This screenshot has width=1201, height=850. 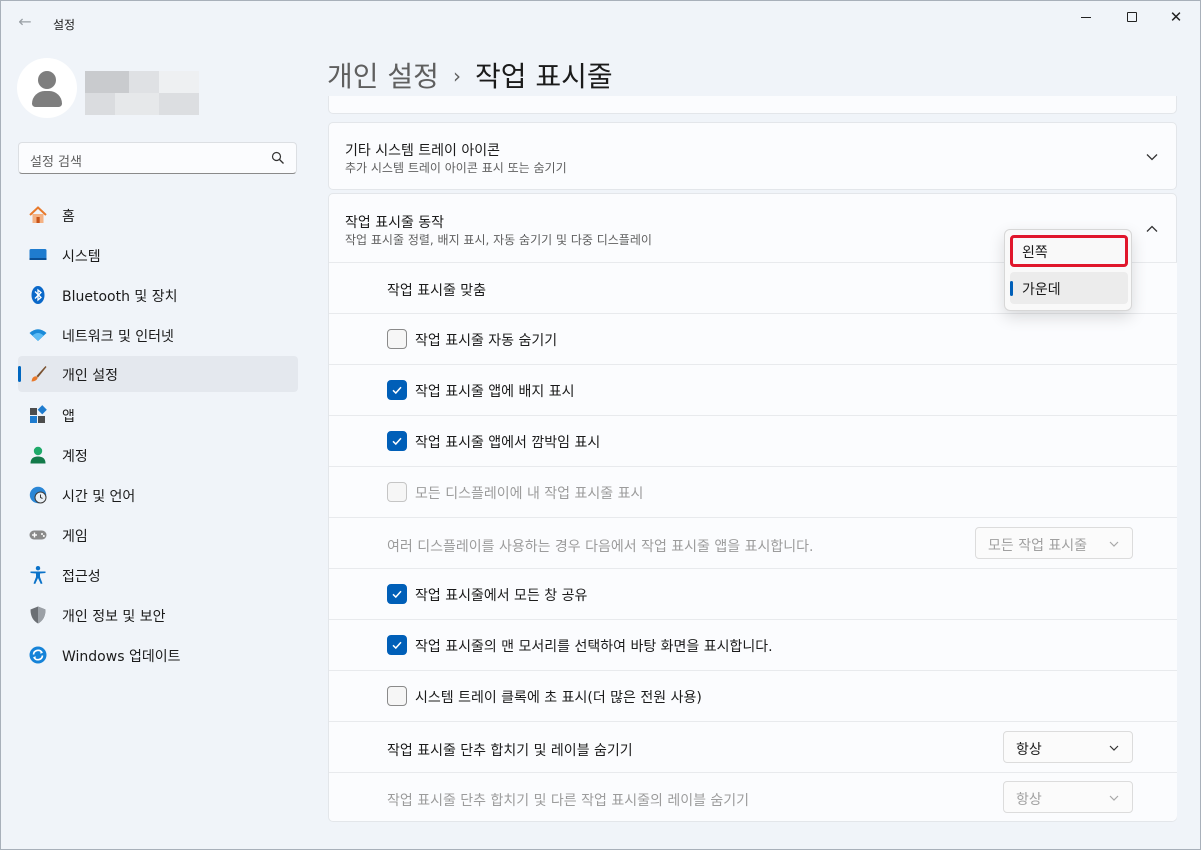 I want to click on search-box: 설정 검색, so click(x=157, y=158).